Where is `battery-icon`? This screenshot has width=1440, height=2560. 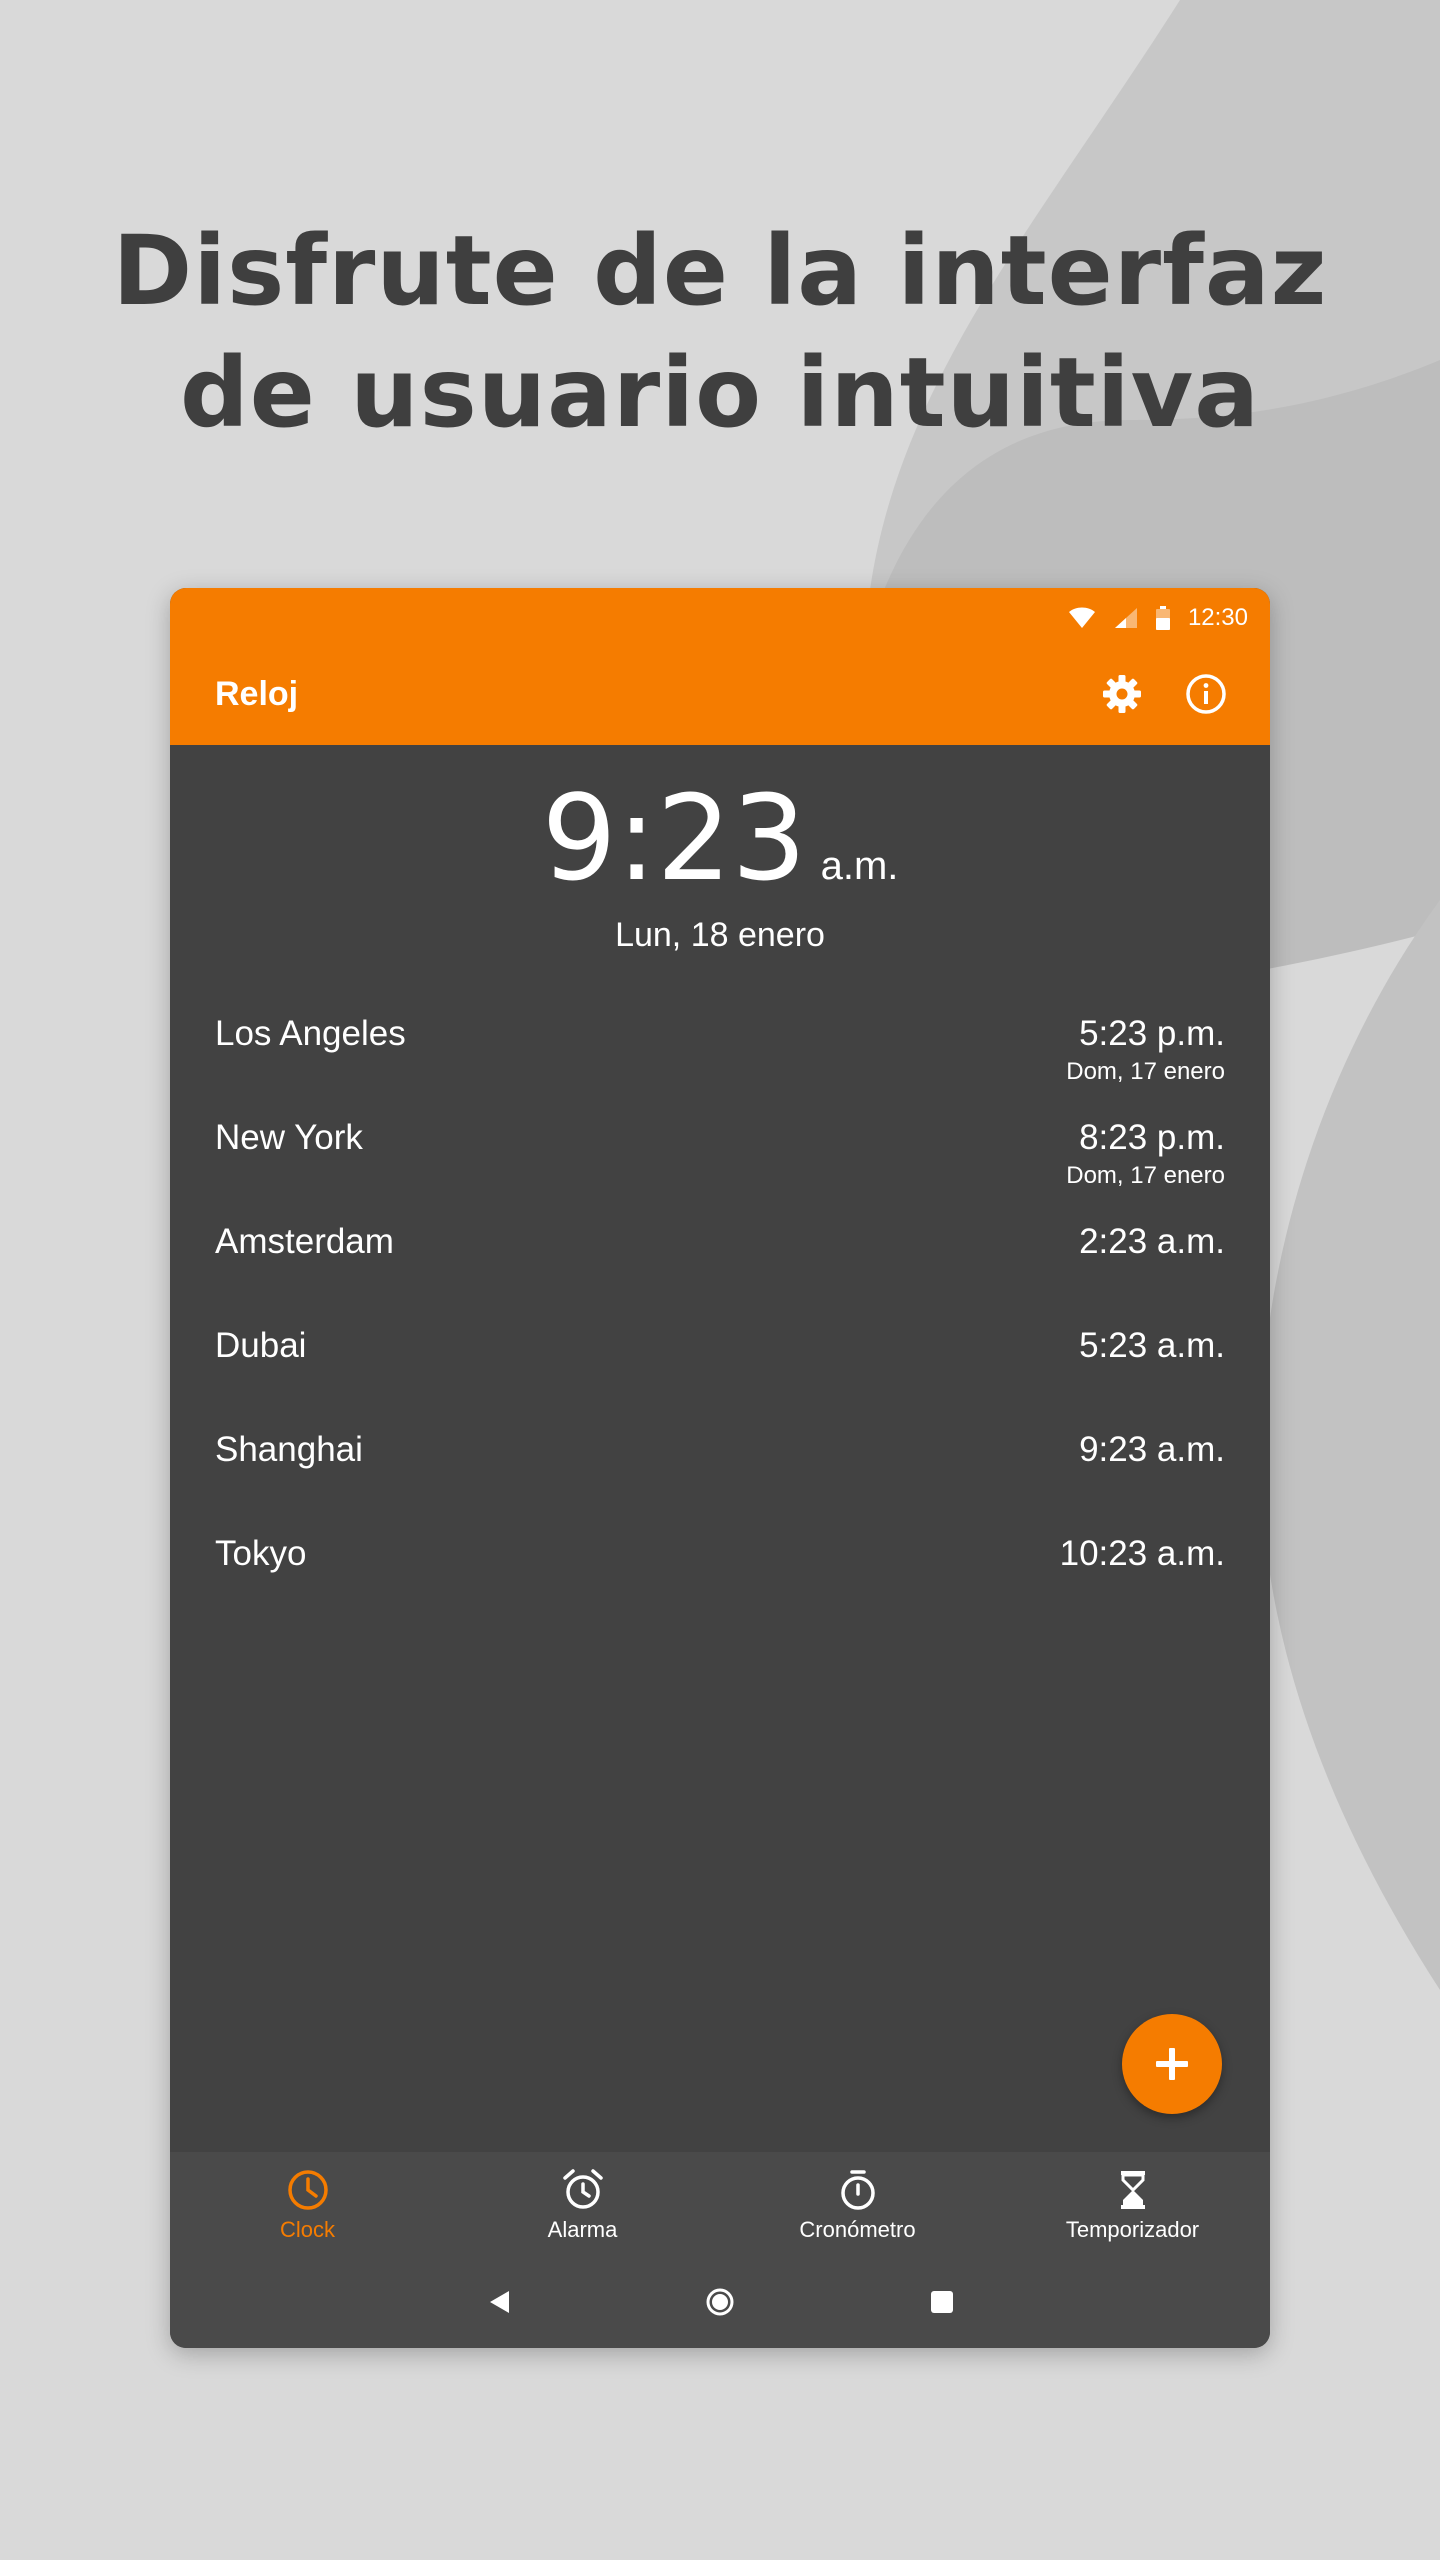 battery-icon is located at coordinates (1162, 618).